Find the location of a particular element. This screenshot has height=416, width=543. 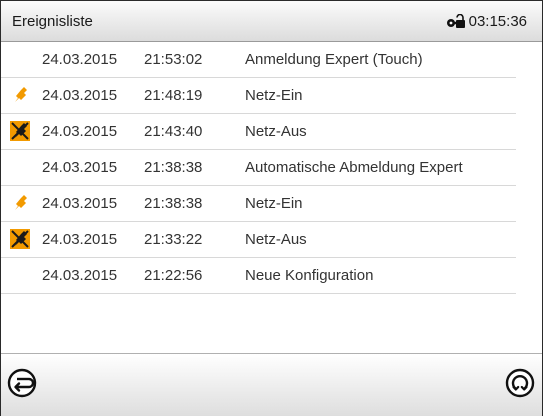

event-row: 24.03.2015 21:43:40 Netz-Aus is located at coordinates (258, 132).